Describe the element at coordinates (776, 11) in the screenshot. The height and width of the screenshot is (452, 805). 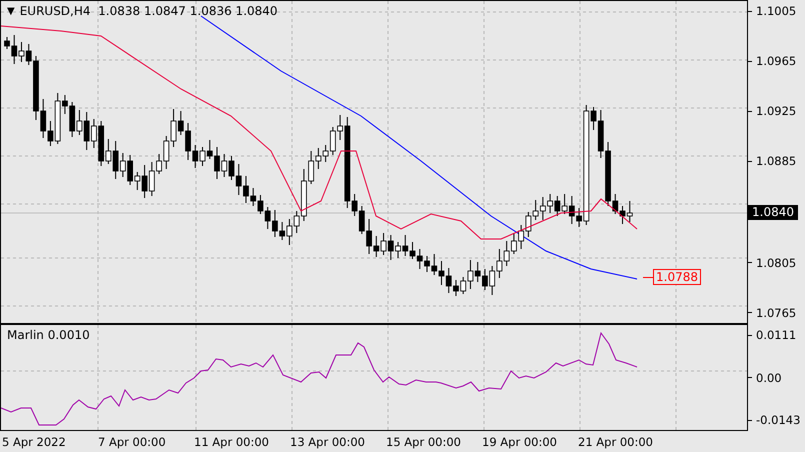
I see `price-axis-label: 1.1005` at that location.